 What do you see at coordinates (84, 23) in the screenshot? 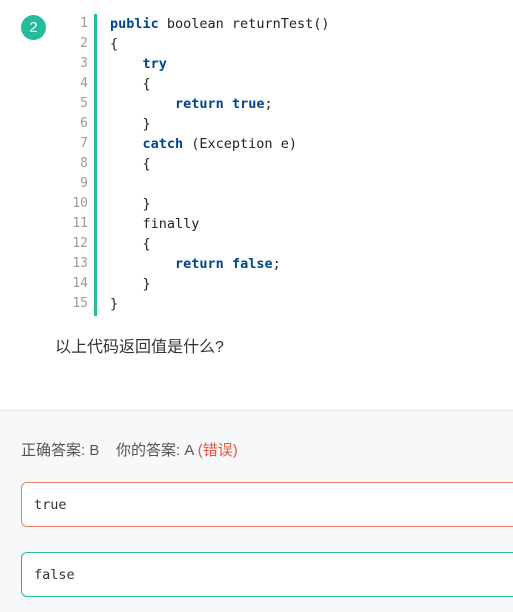
I see `line-number: 1` at bounding box center [84, 23].